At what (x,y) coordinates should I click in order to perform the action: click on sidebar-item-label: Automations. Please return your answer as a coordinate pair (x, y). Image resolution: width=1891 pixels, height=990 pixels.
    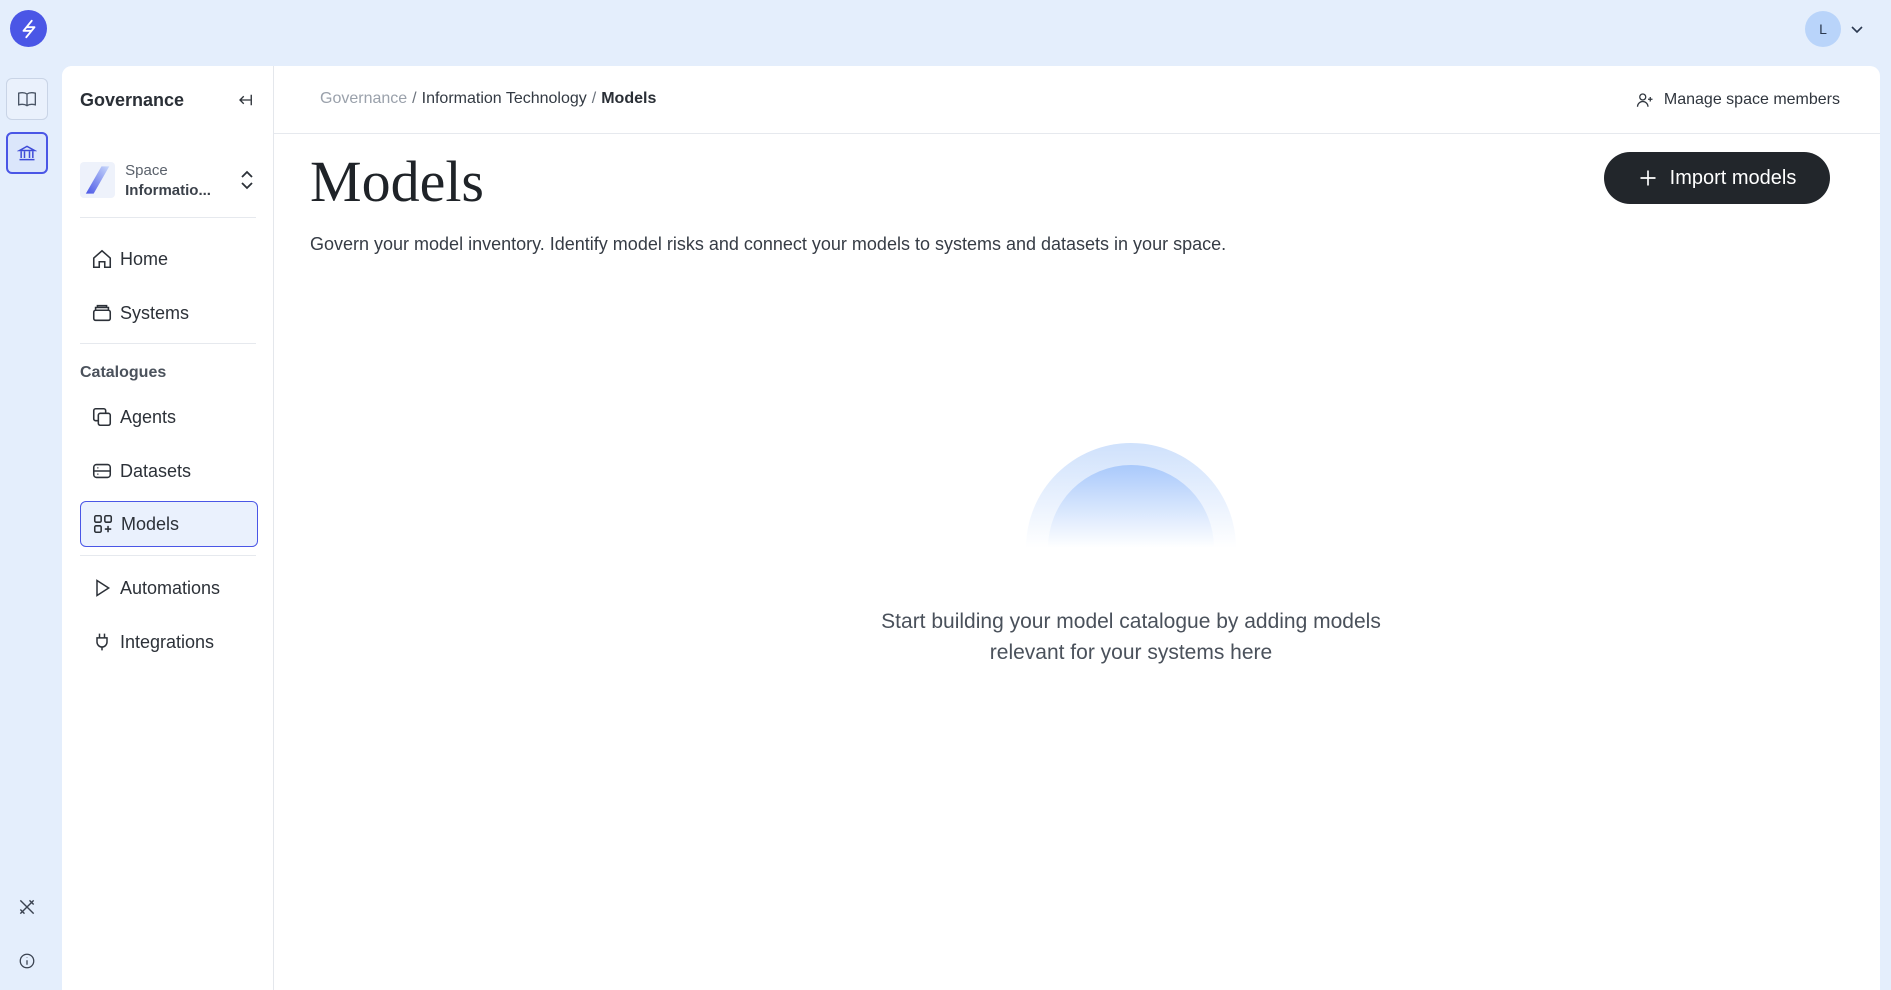
    Looking at the image, I should click on (170, 587).